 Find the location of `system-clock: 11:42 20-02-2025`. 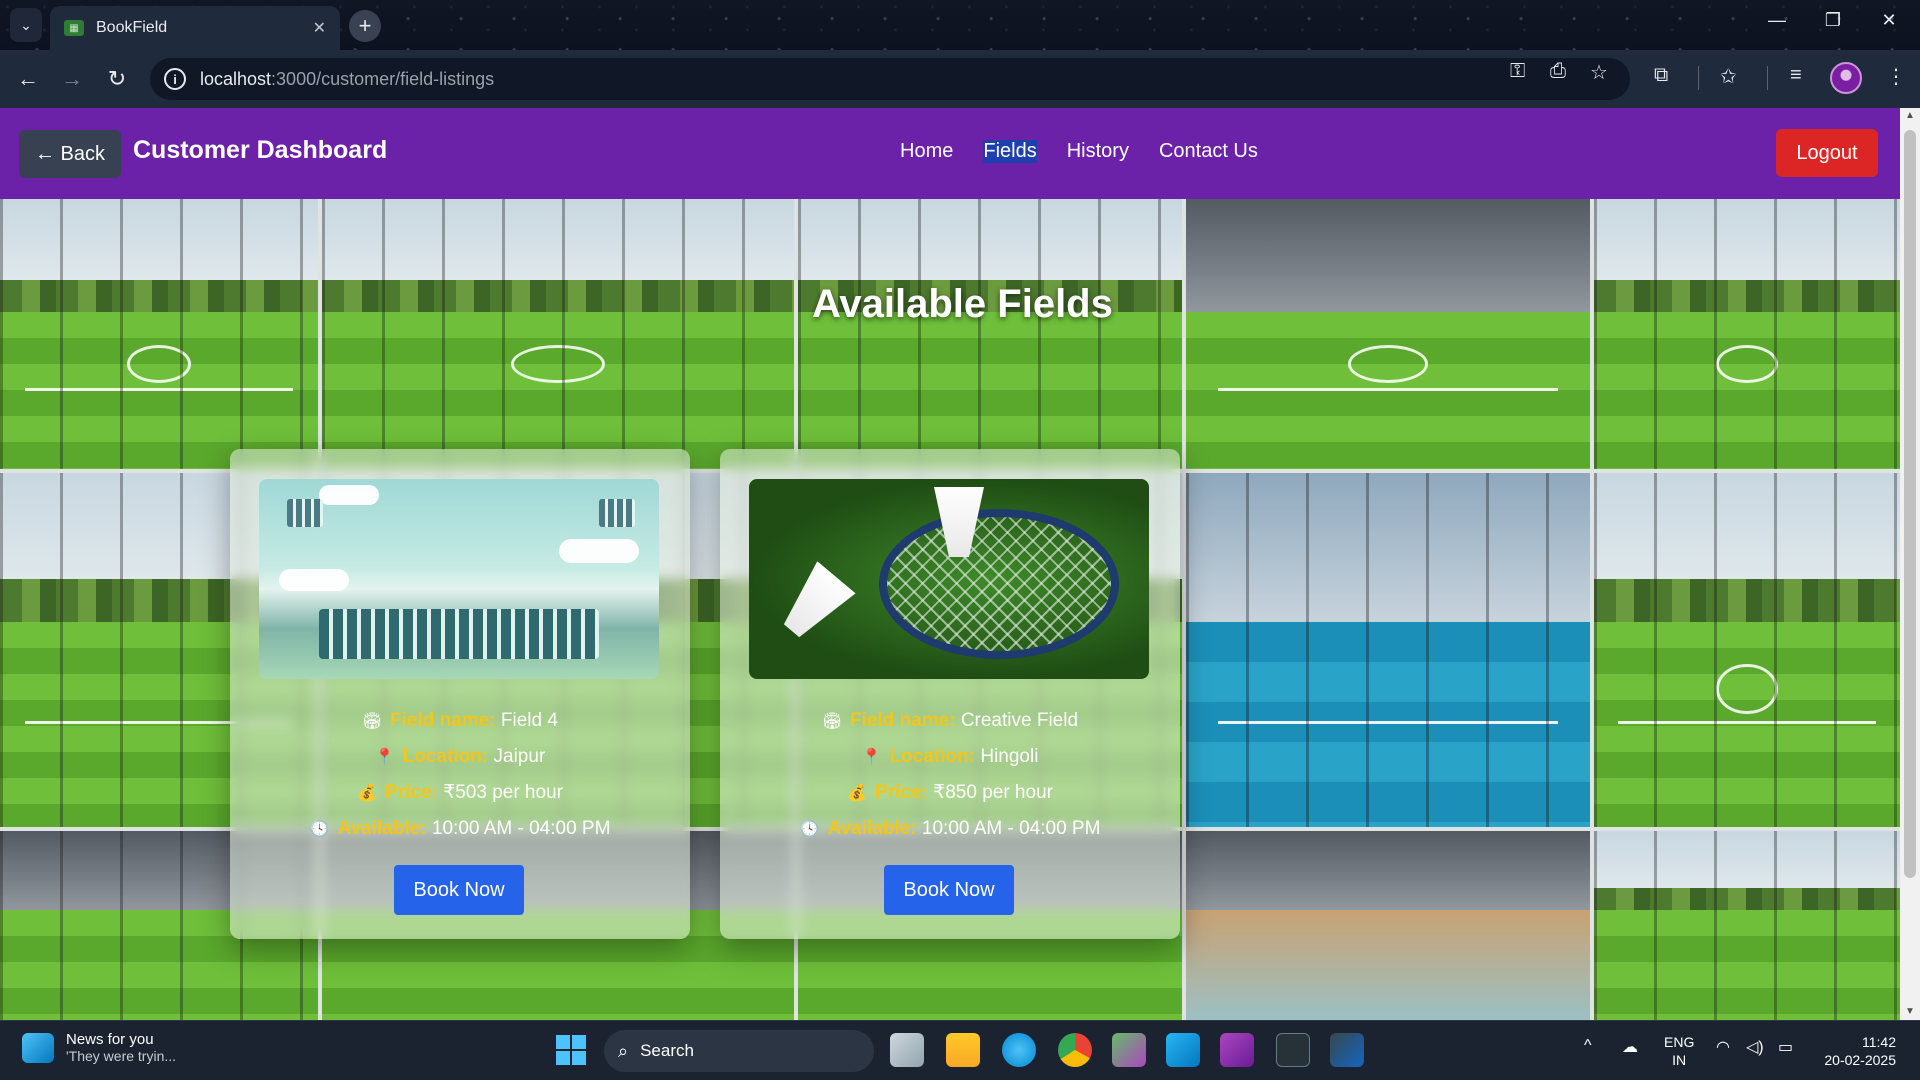

system-clock: 11:42 20-02-2025 is located at coordinates (1856, 1051).